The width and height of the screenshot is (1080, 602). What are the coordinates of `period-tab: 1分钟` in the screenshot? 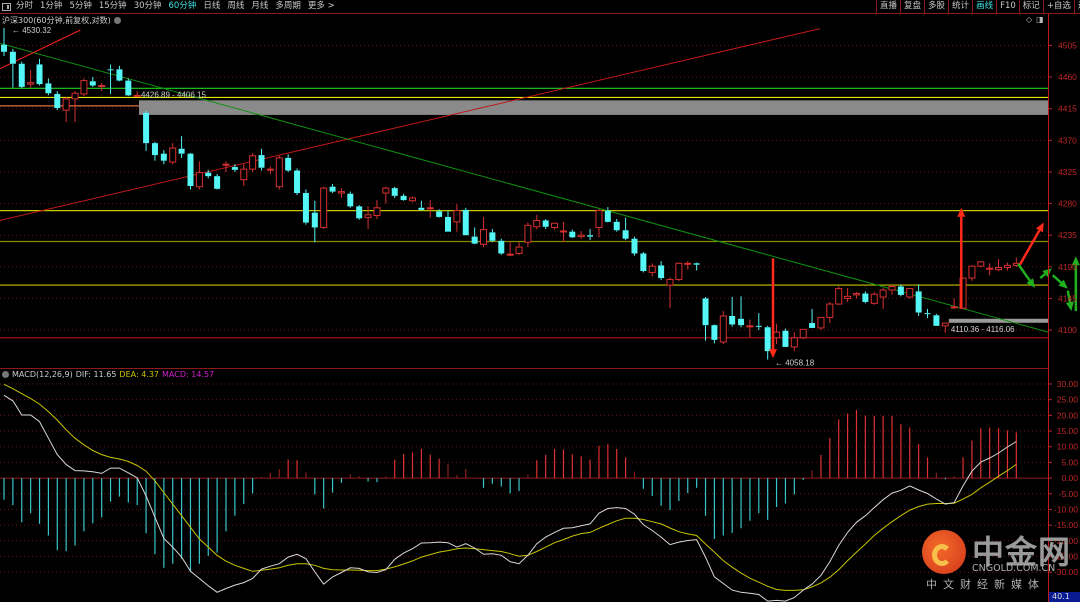 It's located at (51, 6).